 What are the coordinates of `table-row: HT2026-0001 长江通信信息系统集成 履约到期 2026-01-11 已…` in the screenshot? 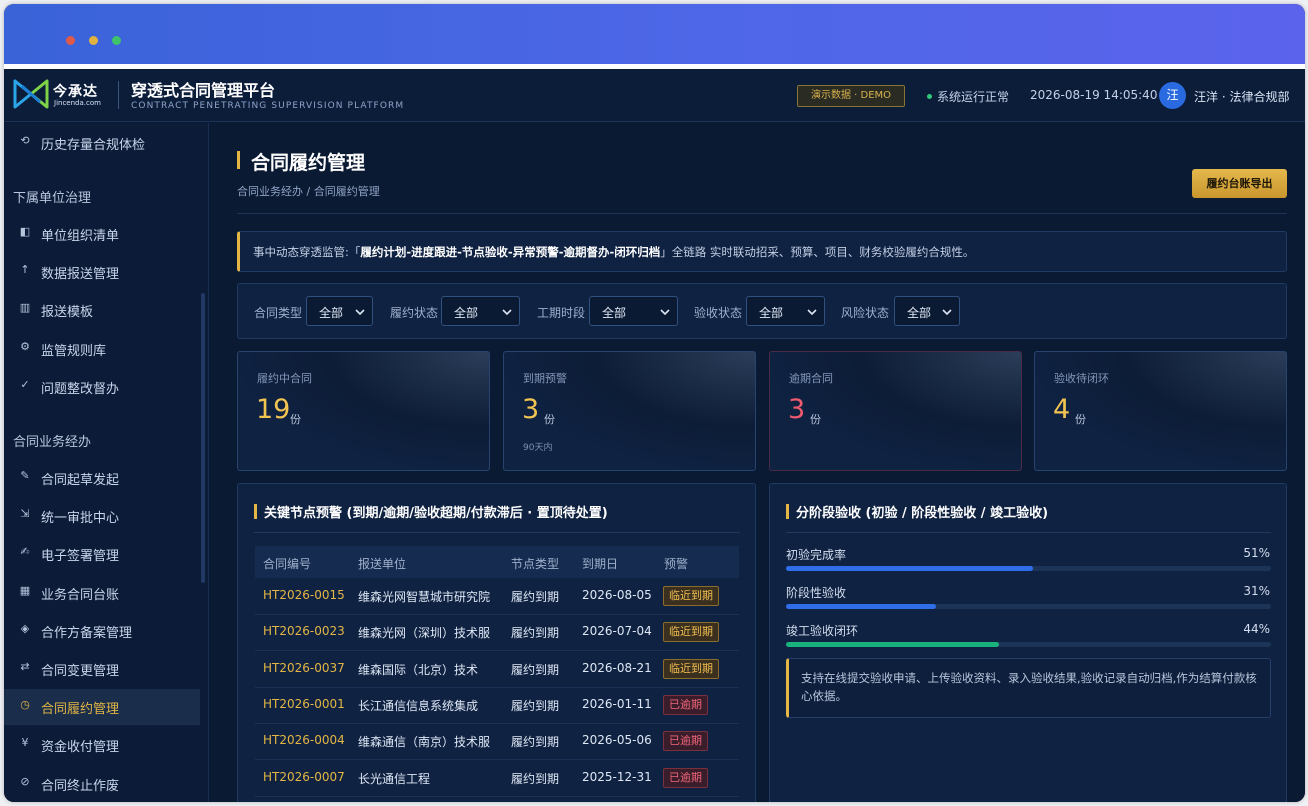 It's located at (497, 706).